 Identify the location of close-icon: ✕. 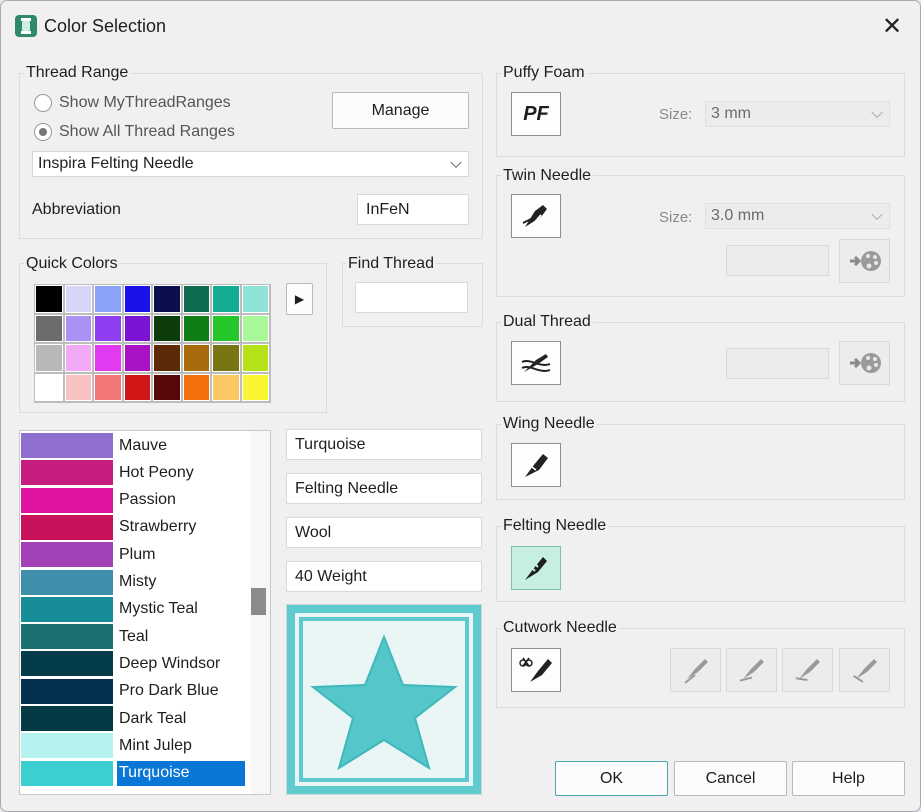
(892, 26).